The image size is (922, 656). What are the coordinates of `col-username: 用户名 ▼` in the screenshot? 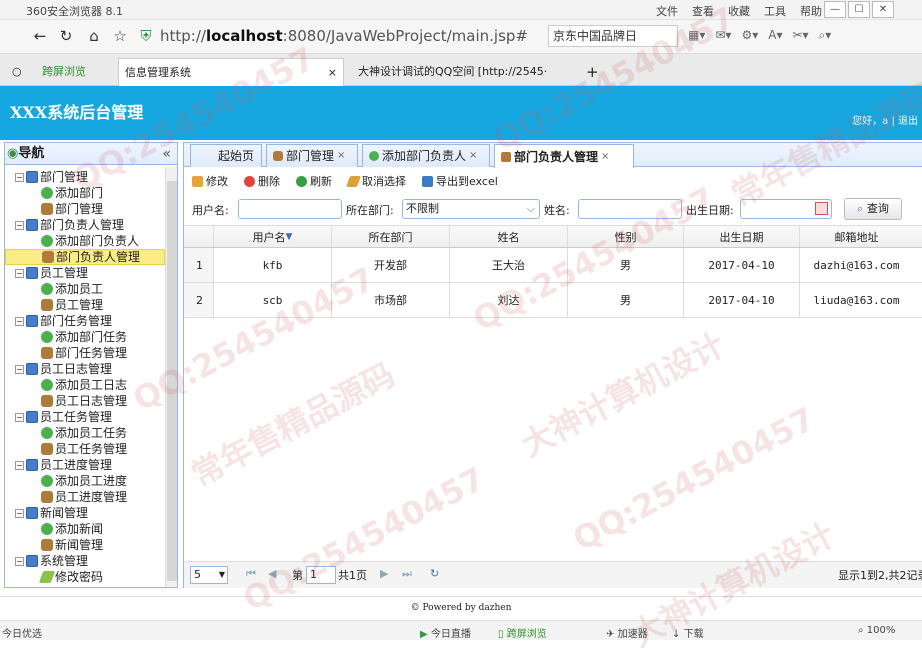 It's located at (273, 236).